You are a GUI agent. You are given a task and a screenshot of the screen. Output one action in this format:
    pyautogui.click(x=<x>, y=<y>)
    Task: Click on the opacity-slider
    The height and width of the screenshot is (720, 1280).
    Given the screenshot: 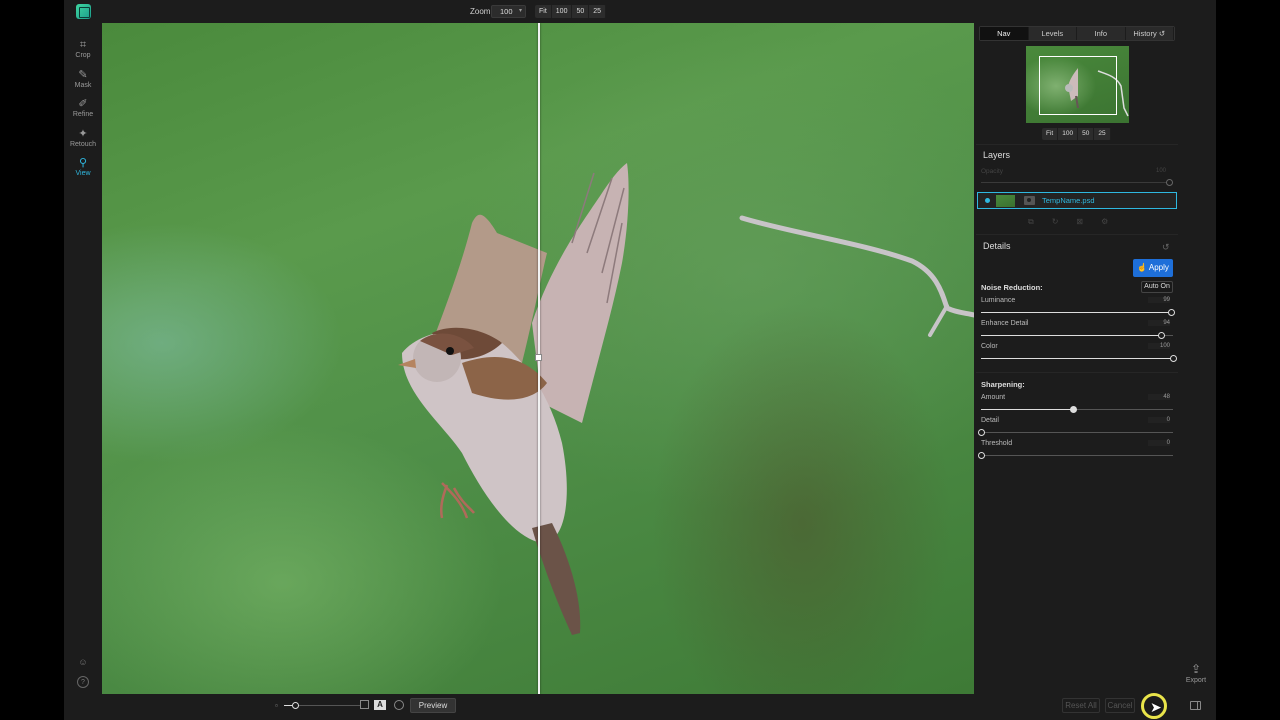 What is the action you would take?
    pyautogui.click(x=1076, y=182)
    